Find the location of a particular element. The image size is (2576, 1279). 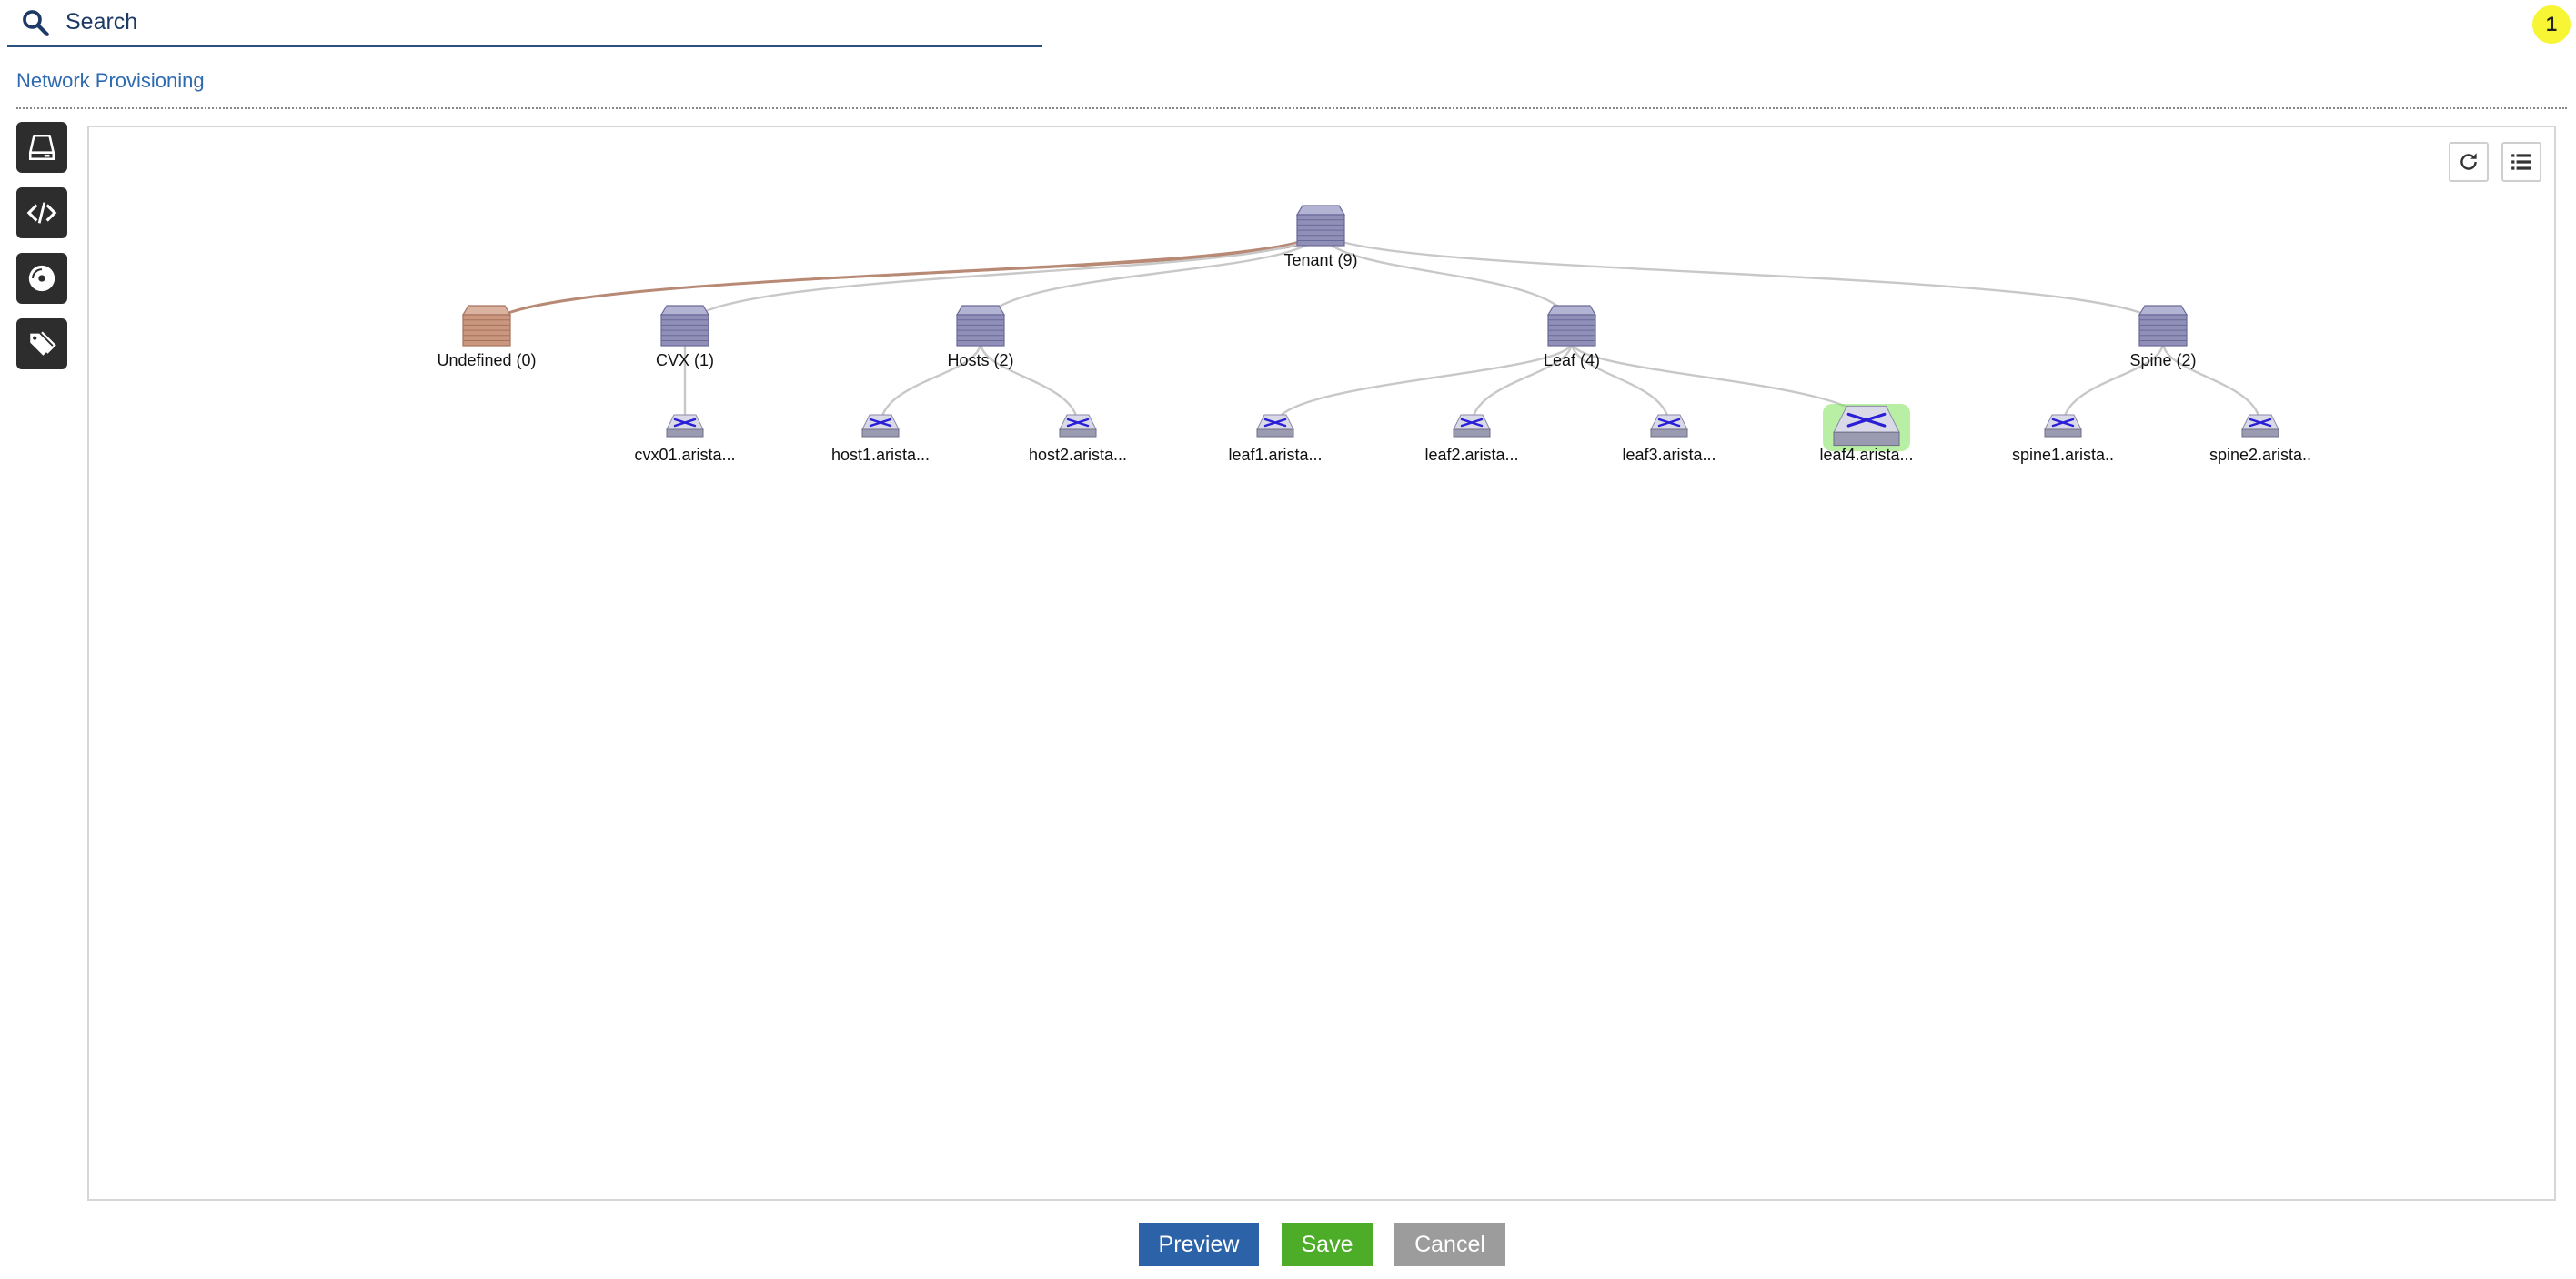

drive-tray-icon is located at coordinates (41, 147).